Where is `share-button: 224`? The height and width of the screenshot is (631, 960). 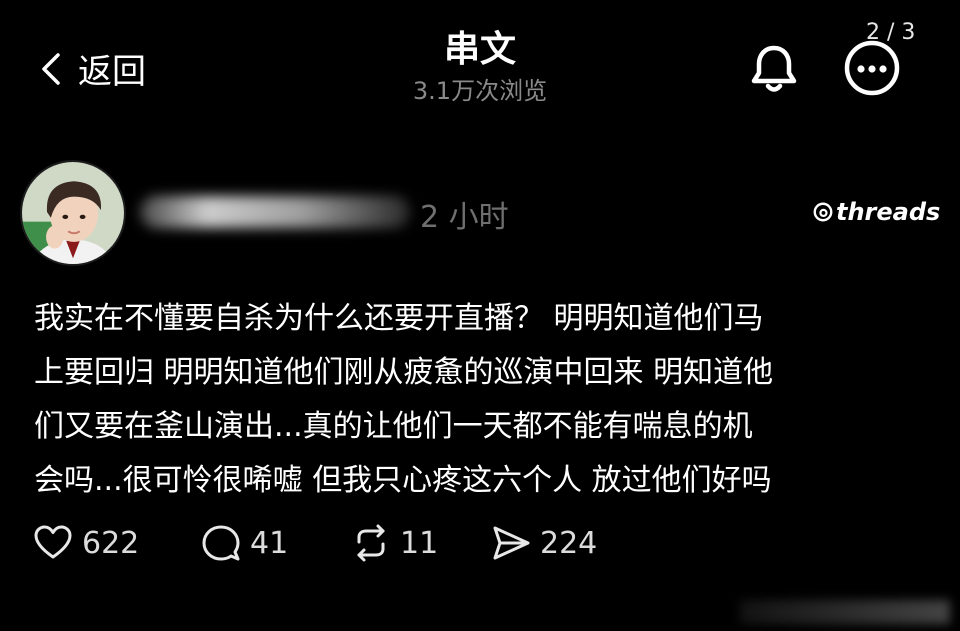
share-button: 224 is located at coordinates (543, 543).